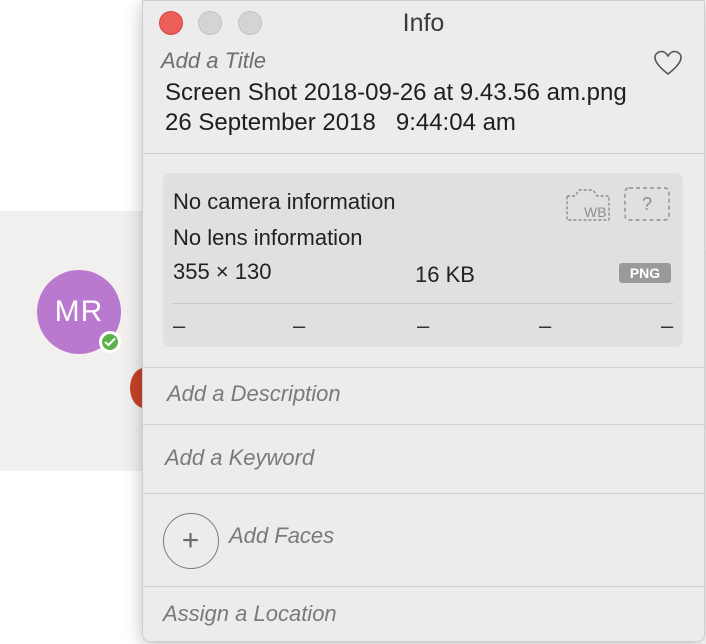 This screenshot has width=706, height=644. I want to click on capture-time: 9:44:04 am, so click(455, 122).